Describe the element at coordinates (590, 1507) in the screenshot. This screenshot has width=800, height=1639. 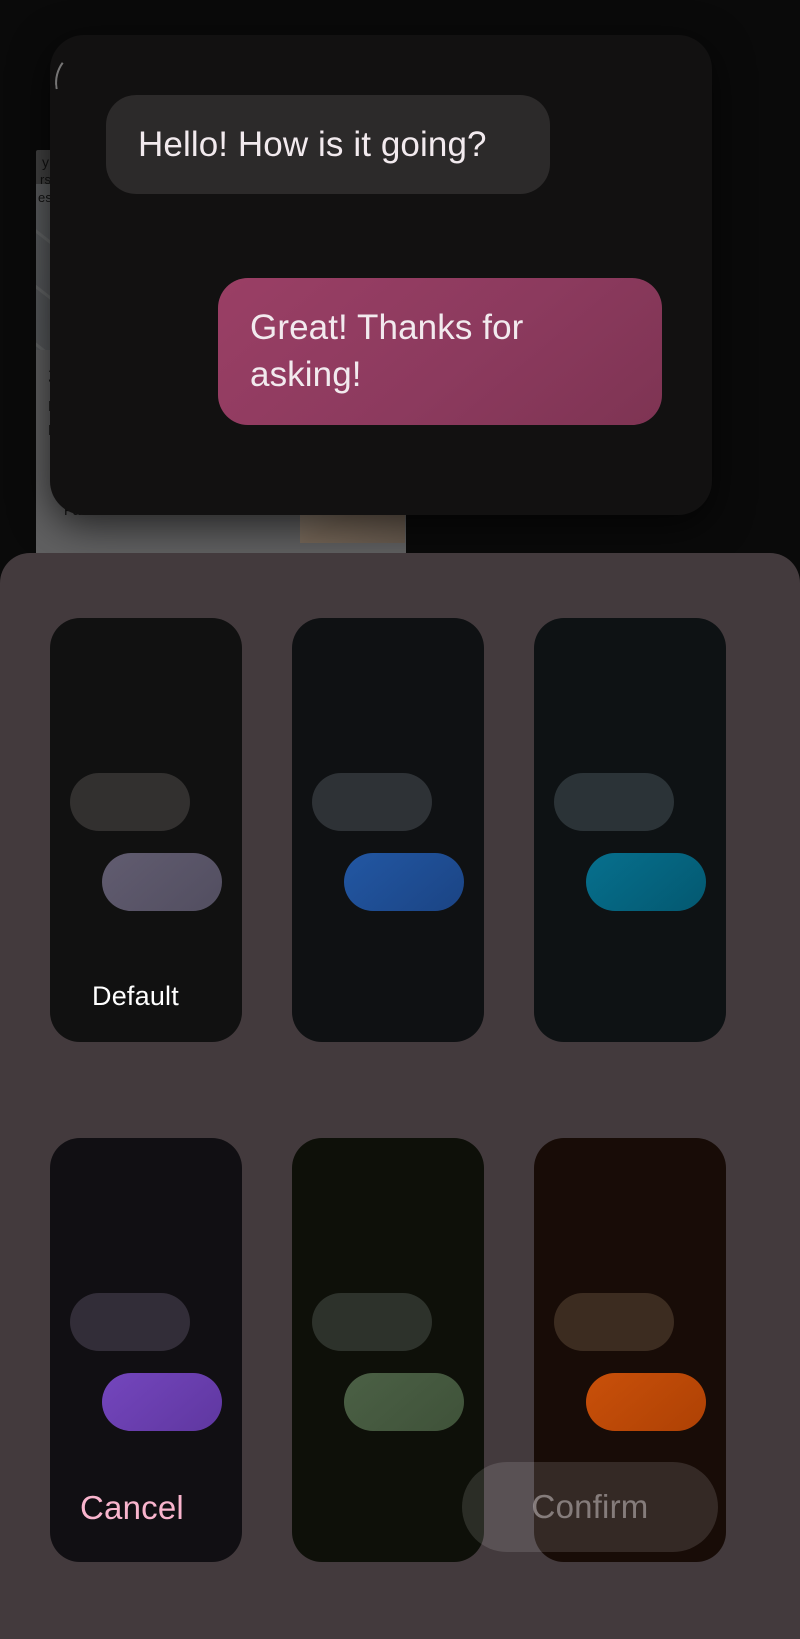
I see `confirm-button: Confirm` at that location.